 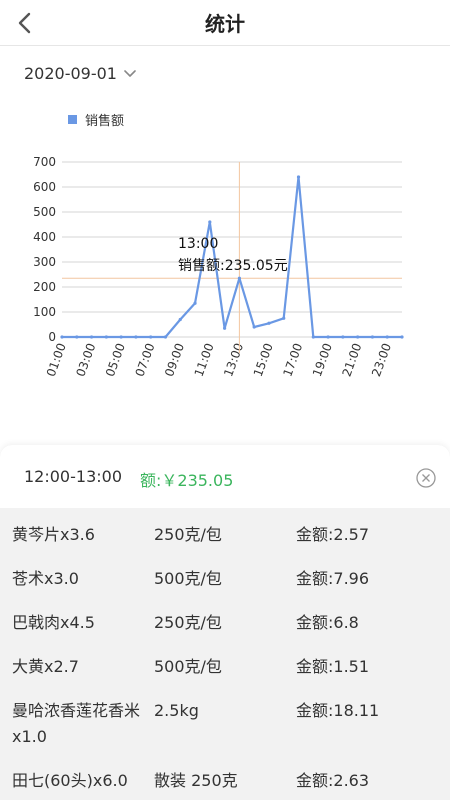 What do you see at coordinates (327, 622) in the screenshot?
I see `item-amount: 金额:6.8` at bounding box center [327, 622].